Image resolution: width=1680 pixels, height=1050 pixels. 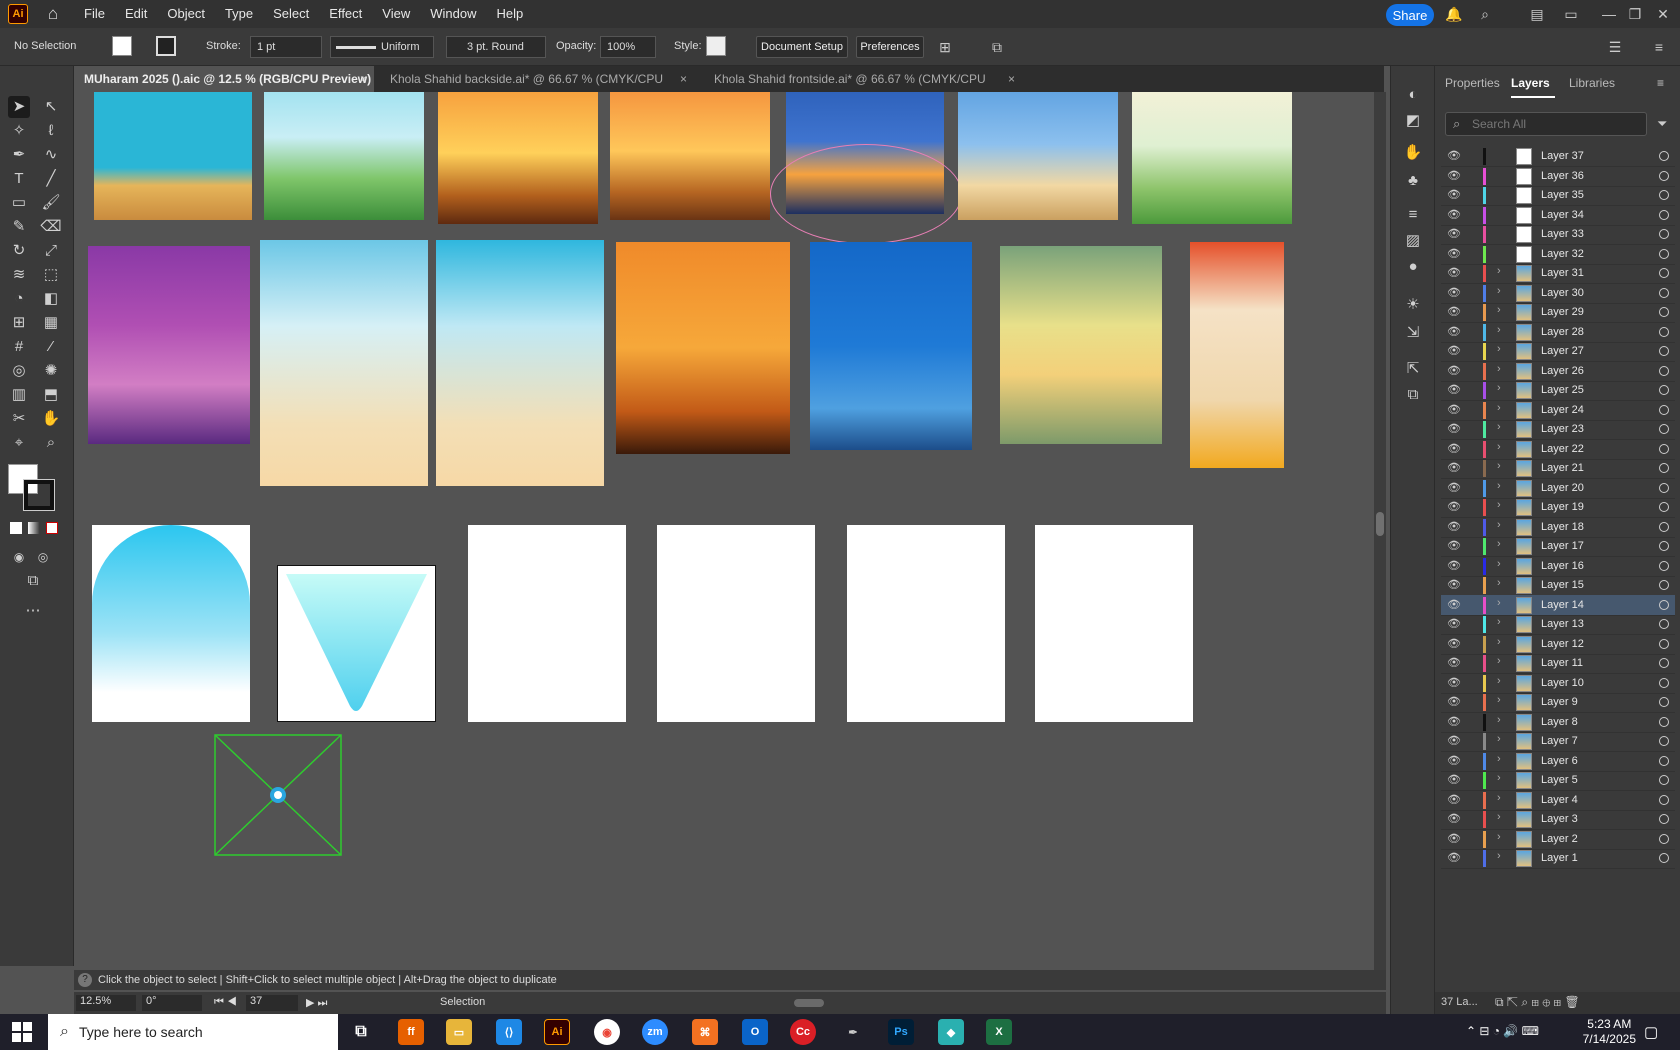 I want to click on arrange-icon: ▭, so click(x=1571, y=14).